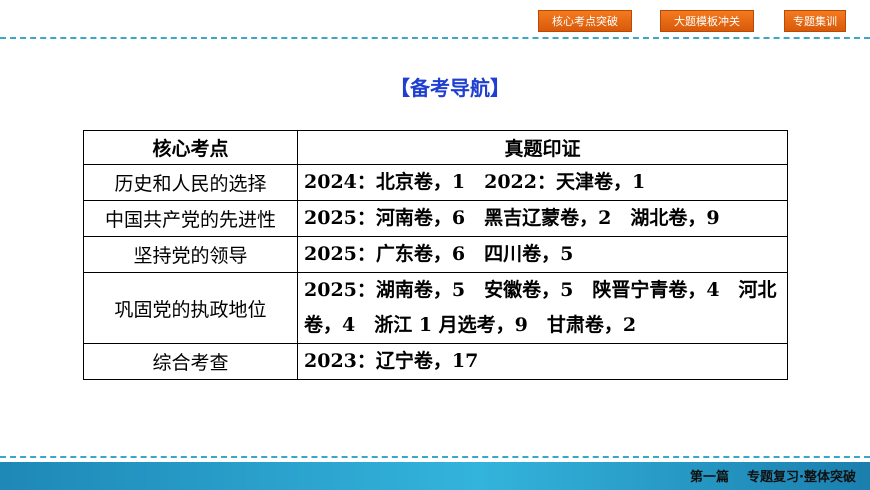 The image size is (870, 490). What do you see at coordinates (190, 147) in the screenshot?
I see `column-header-topic: 核心考点` at bounding box center [190, 147].